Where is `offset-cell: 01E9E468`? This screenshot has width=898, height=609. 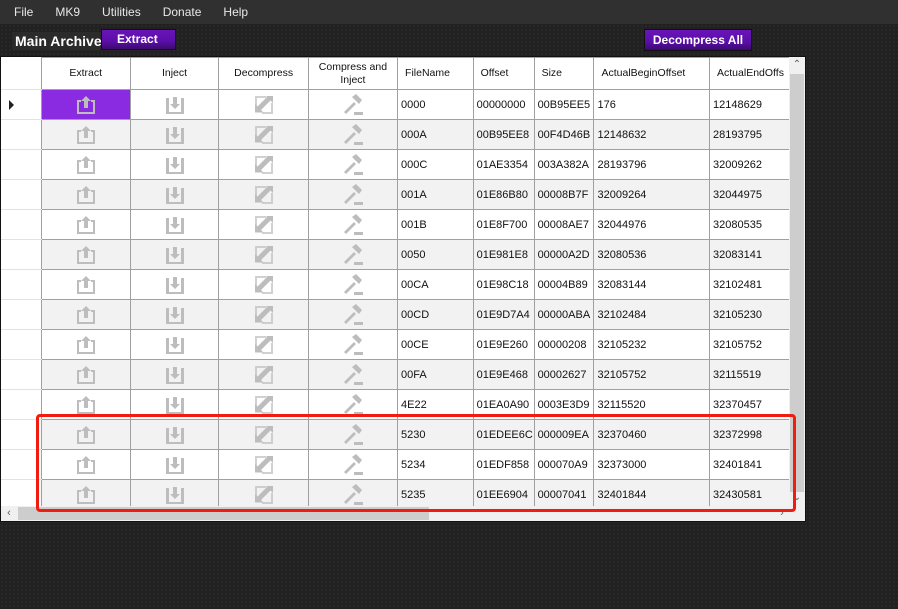
offset-cell: 01E9E468 is located at coordinates (503, 374).